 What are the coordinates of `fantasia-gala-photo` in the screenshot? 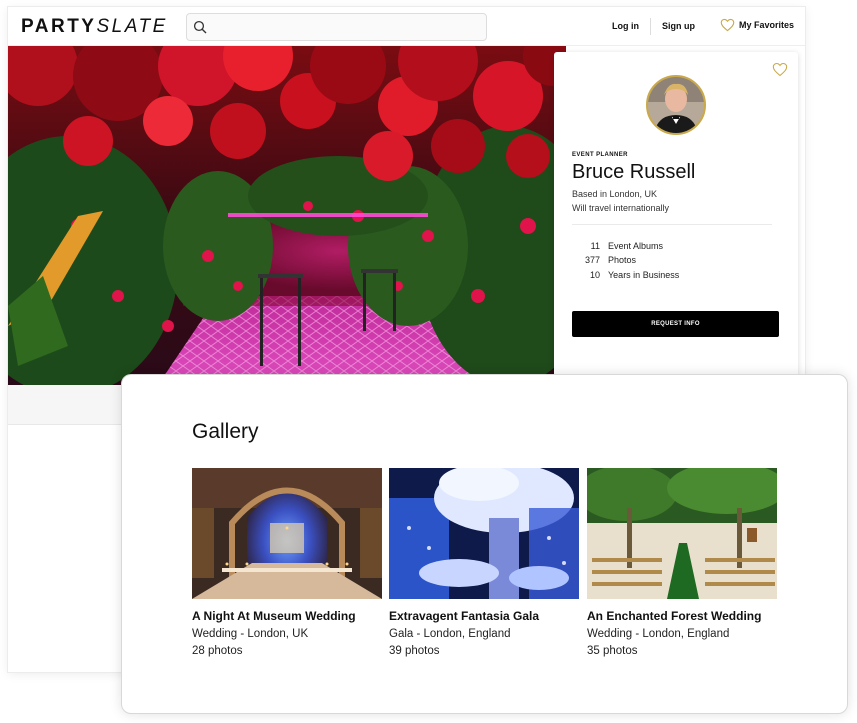 It's located at (484, 533).